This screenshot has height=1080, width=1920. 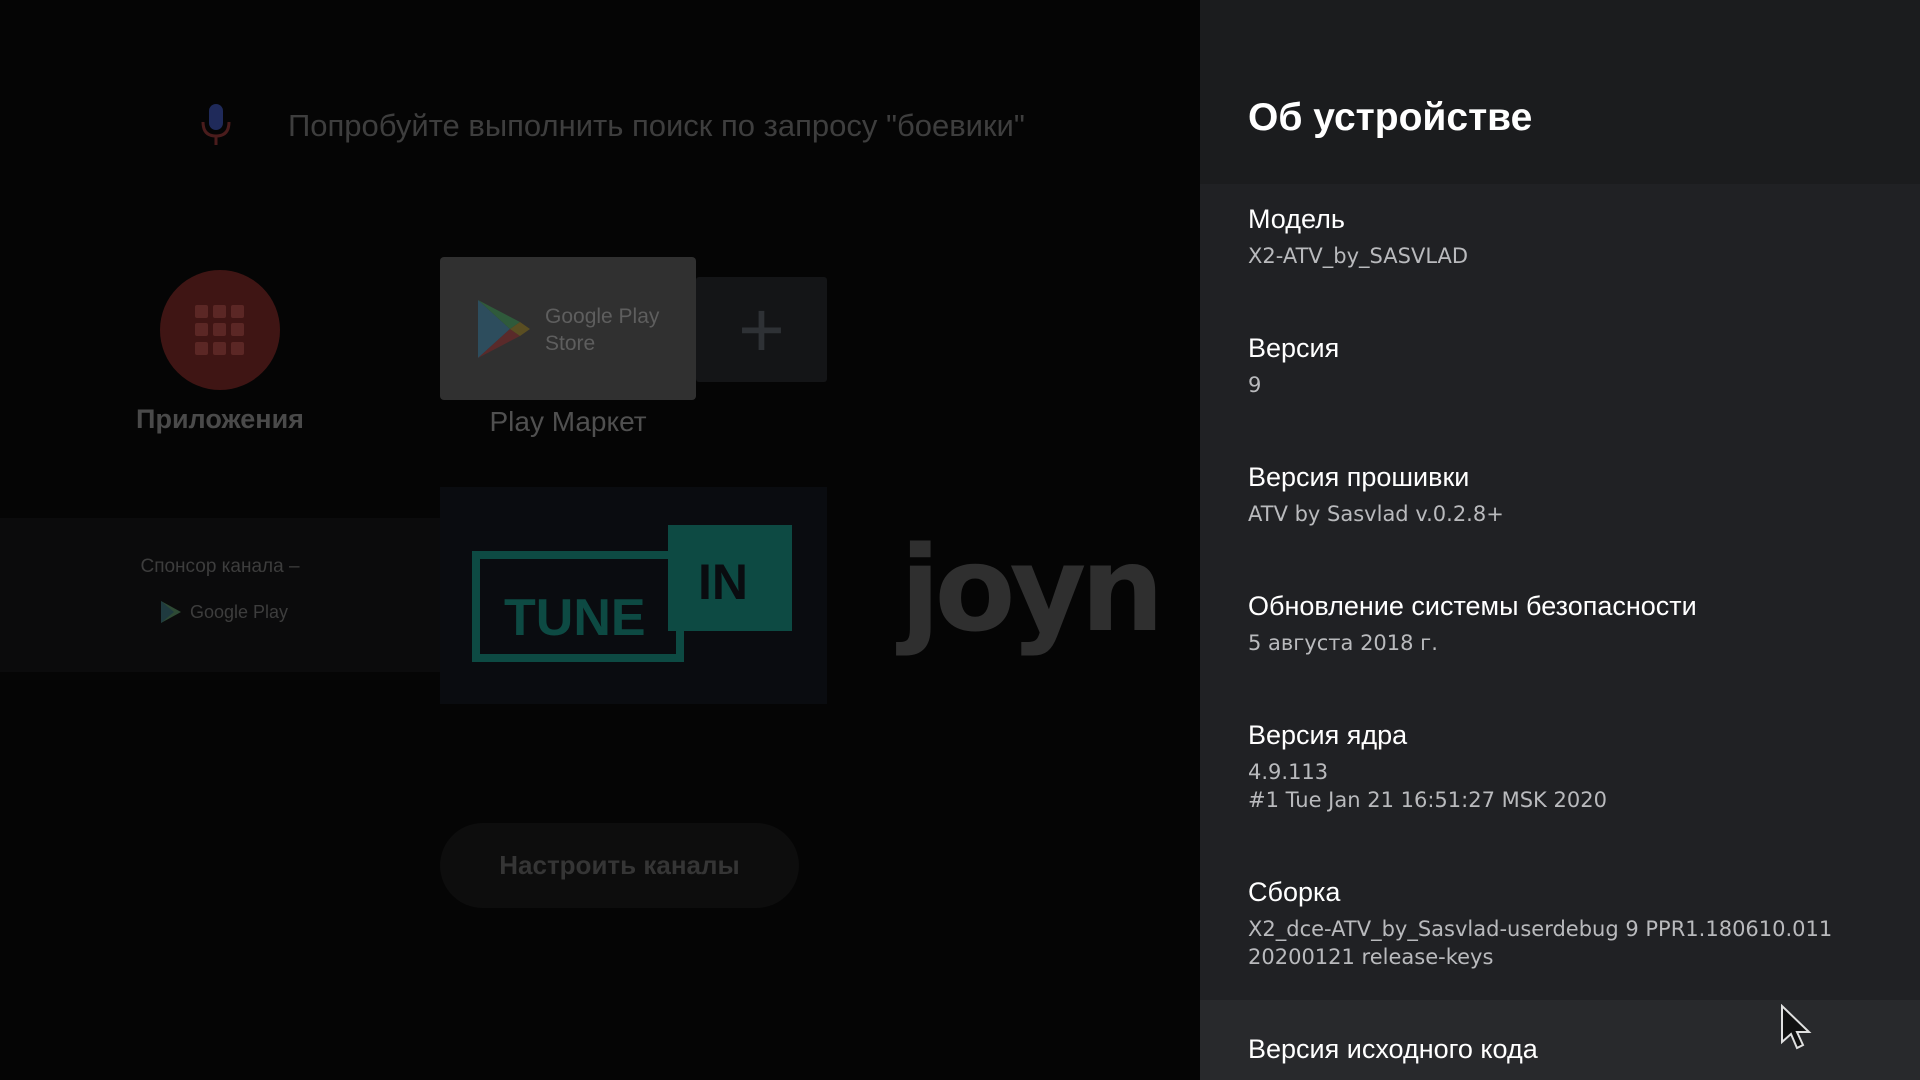 What do you see at coordinates (1032, 589) in the screenshot?
I see `joyn-tile: joyn` at bounding box center [1032, 589].